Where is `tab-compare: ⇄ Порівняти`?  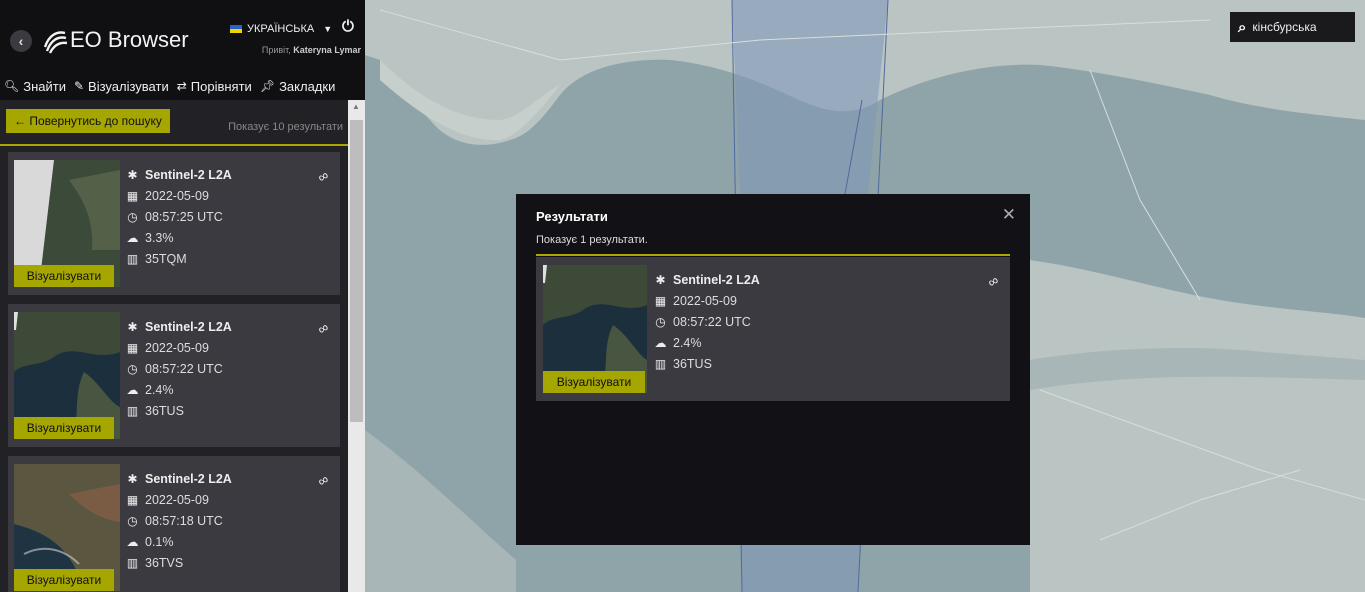 tab-compare: ⇄ Порівняти is located at coordinates (214, 86).